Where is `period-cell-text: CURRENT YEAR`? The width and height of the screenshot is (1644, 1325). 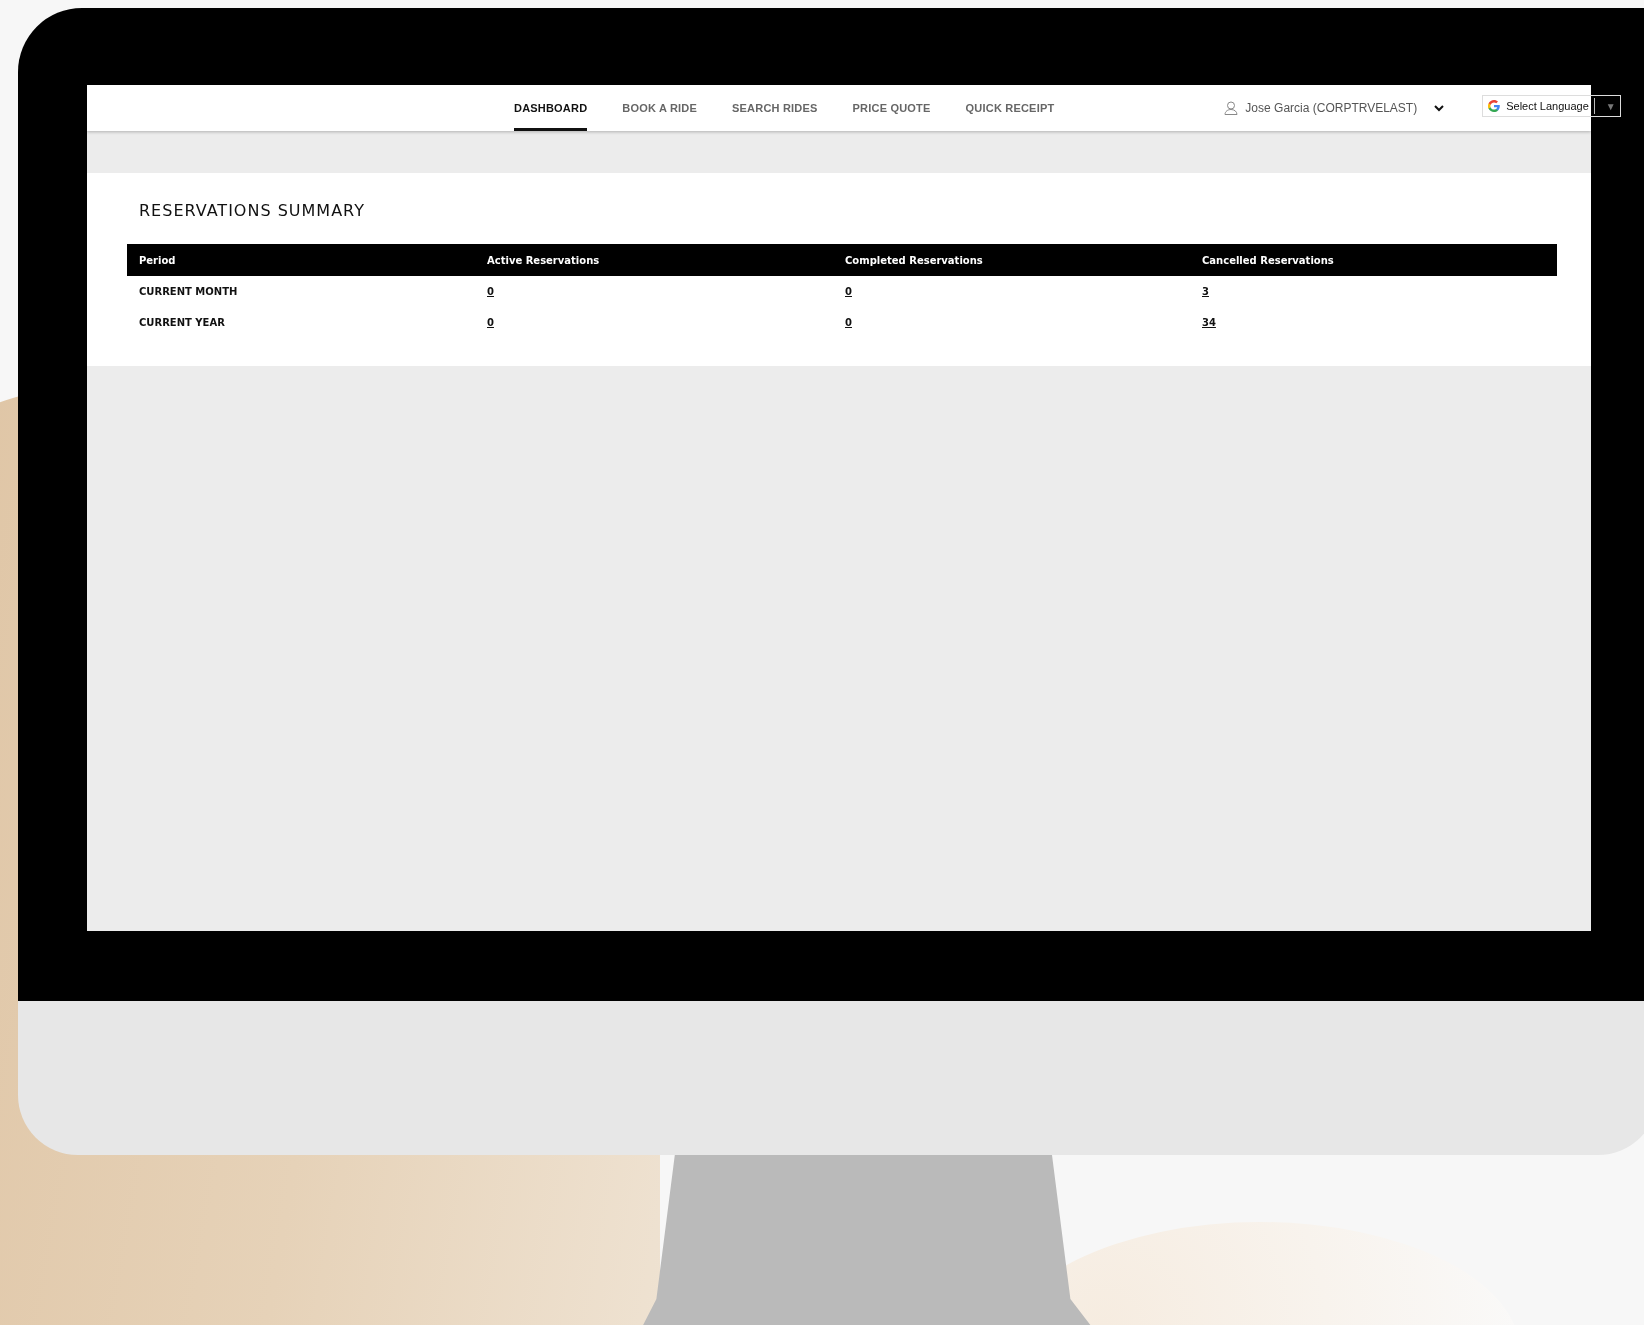
period-cell-text: CURRENT YEAR is located at coordinates (182, 323).